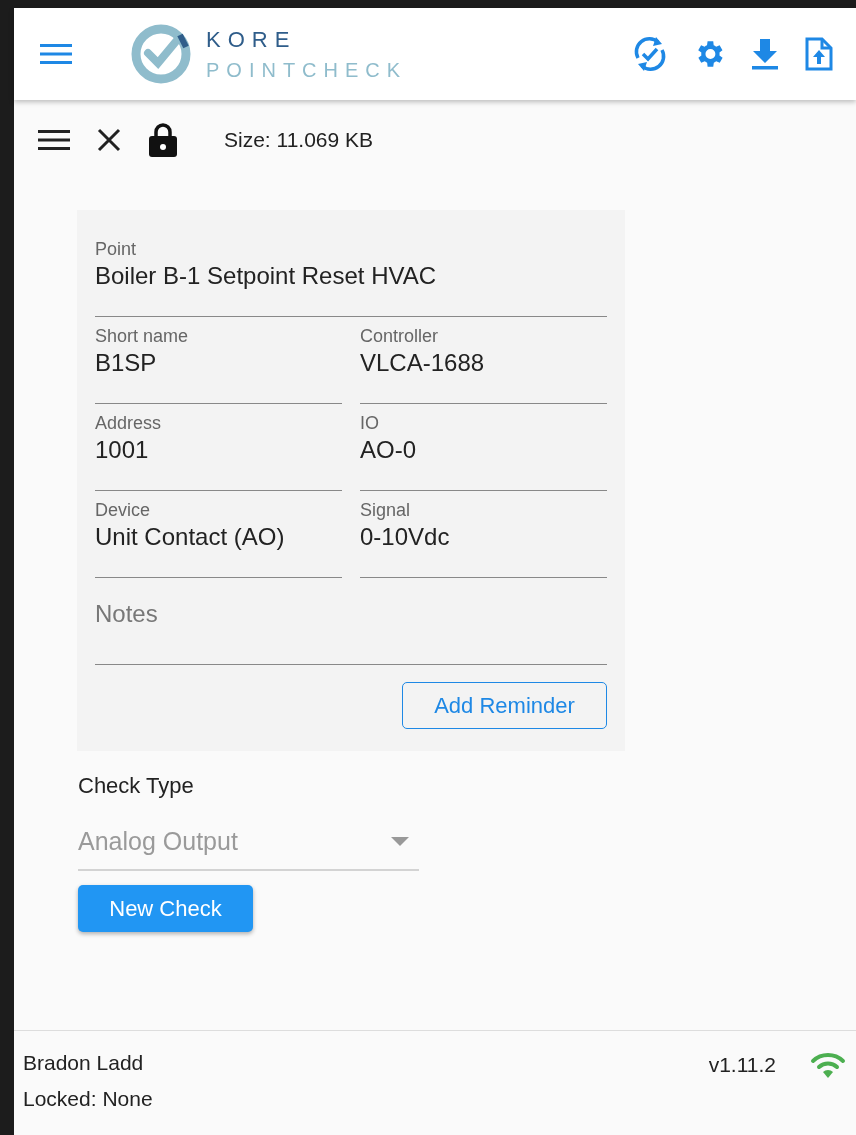 The height and width of the screenshot is (1135, 856). I want to click on menu-icon, so click(54, 140).